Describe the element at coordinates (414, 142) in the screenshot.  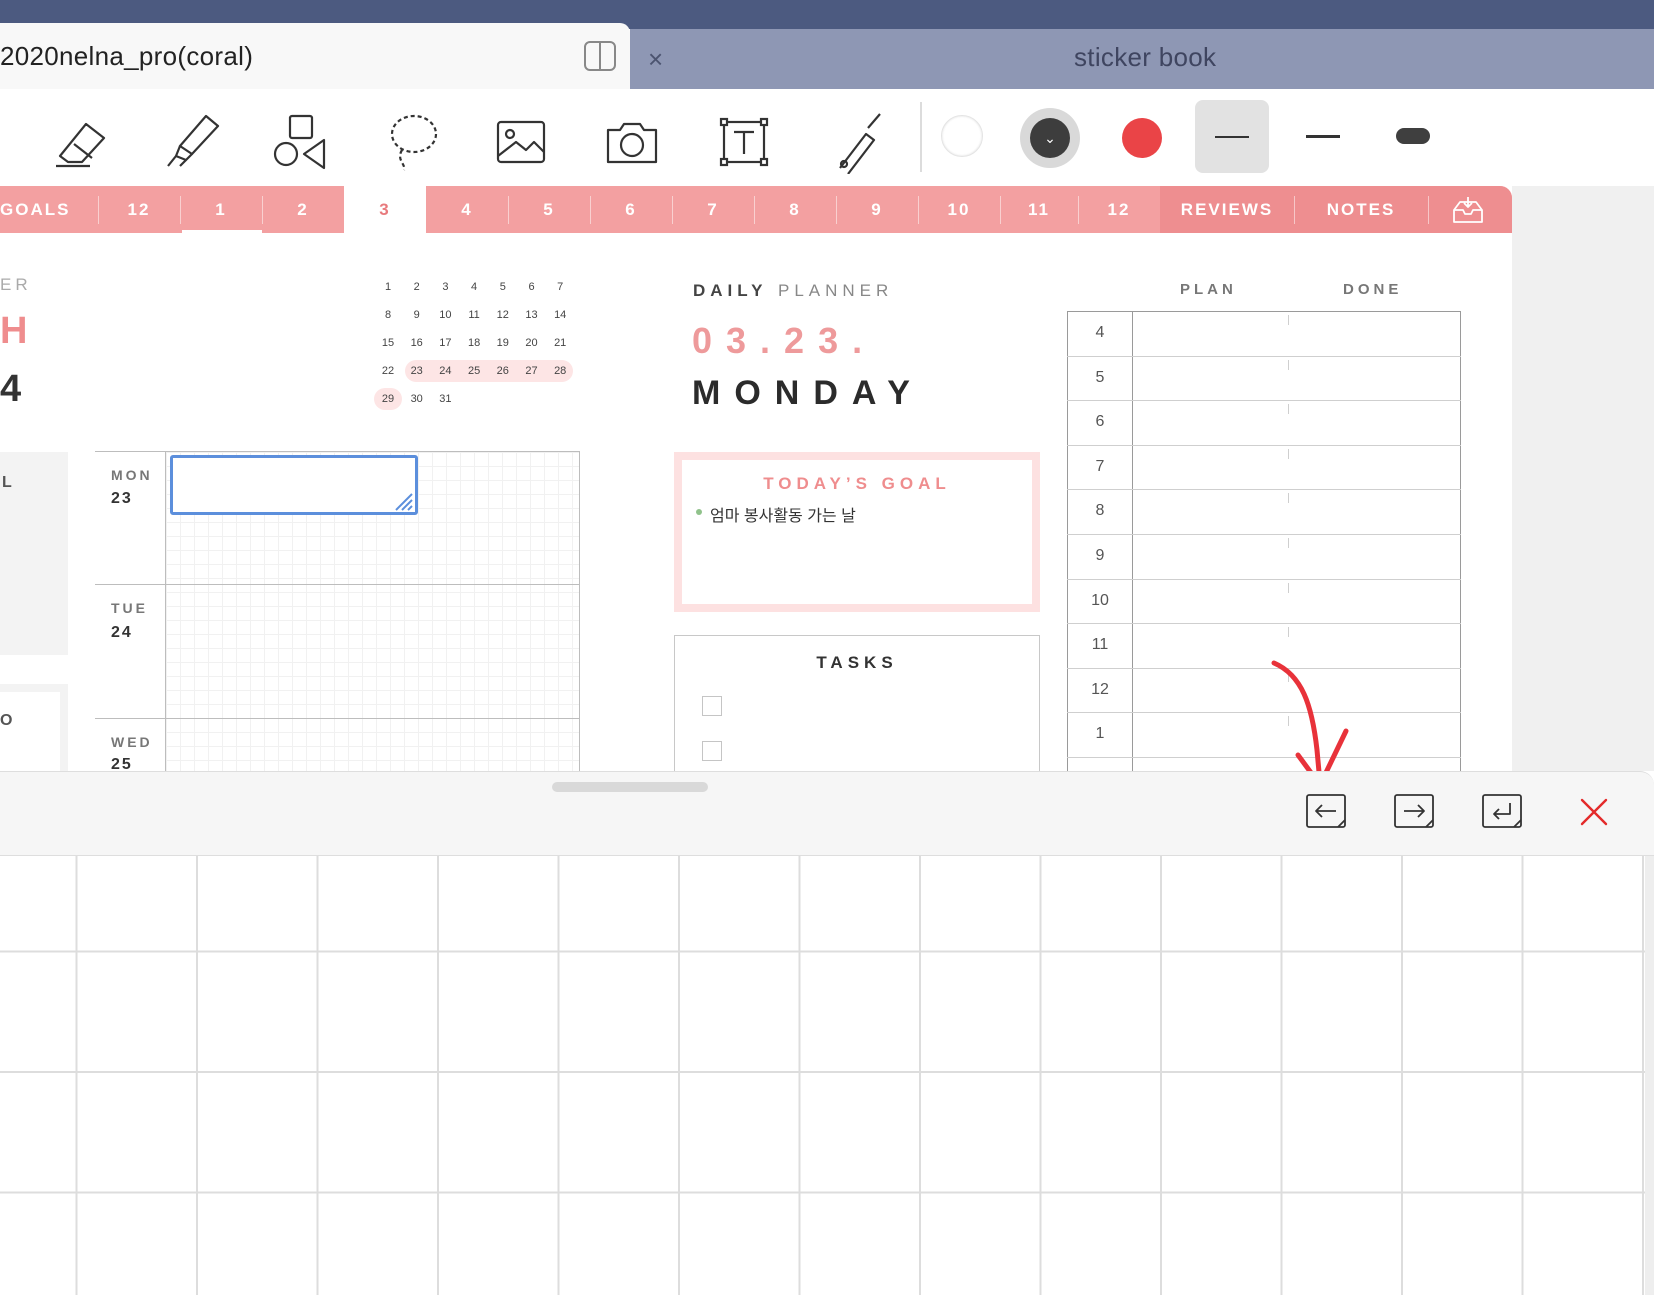
I see `lasso-icon` at that location.